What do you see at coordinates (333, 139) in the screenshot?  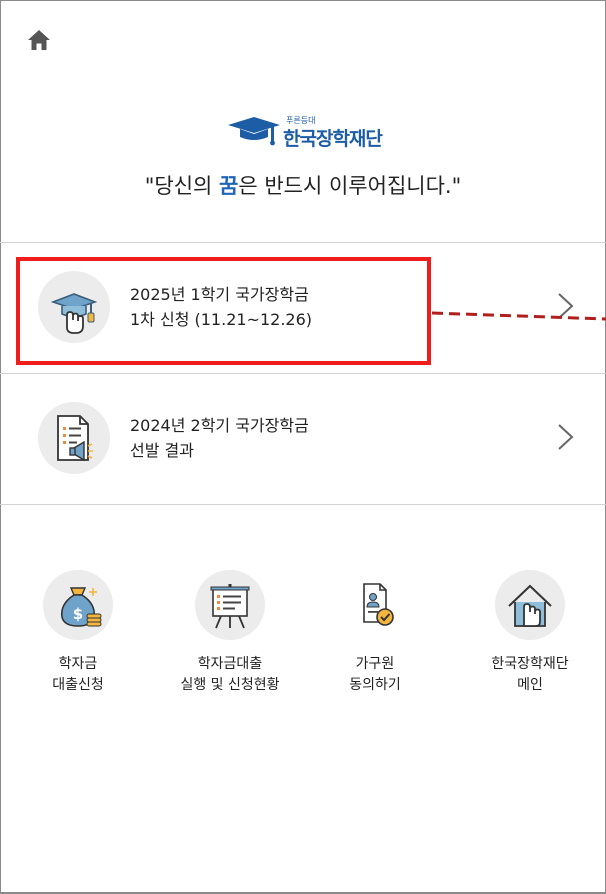 I see `logo-name: 한국장학재단` at bounding box center [333, 139].